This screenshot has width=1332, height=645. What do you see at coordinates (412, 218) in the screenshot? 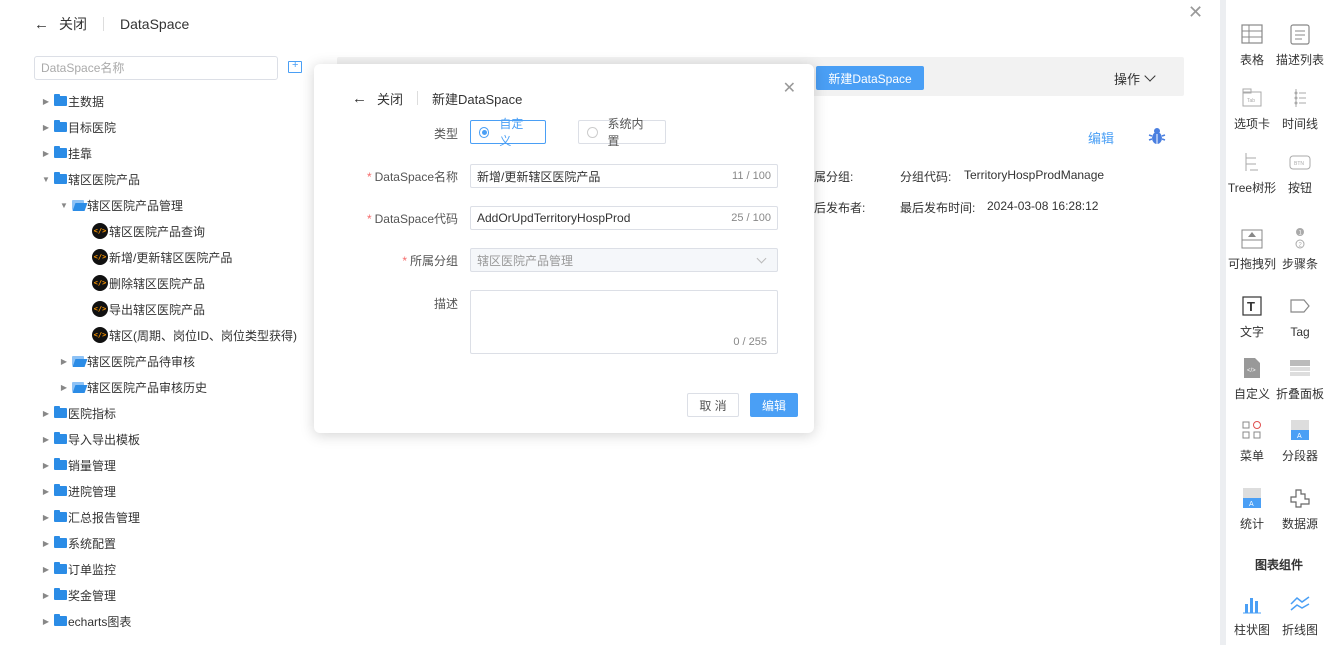
I see `code-label: * DataSpace代码` at bounding box center [412, 218].